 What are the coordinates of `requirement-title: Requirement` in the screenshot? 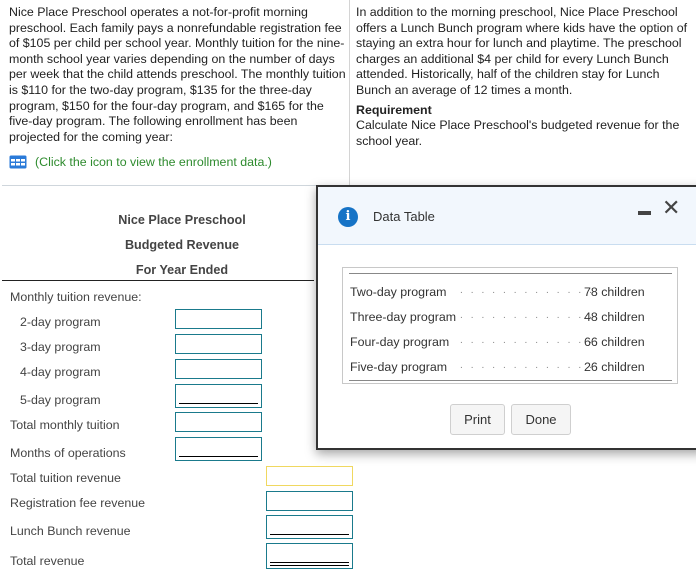 It's located at (394, 109).